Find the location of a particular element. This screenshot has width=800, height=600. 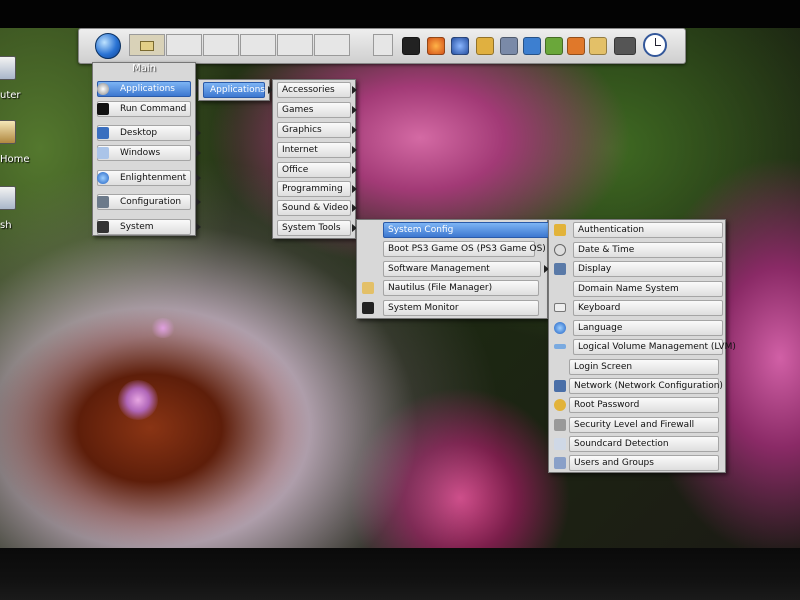

pager-window-thumbnail is located at coordinates (147, 46).